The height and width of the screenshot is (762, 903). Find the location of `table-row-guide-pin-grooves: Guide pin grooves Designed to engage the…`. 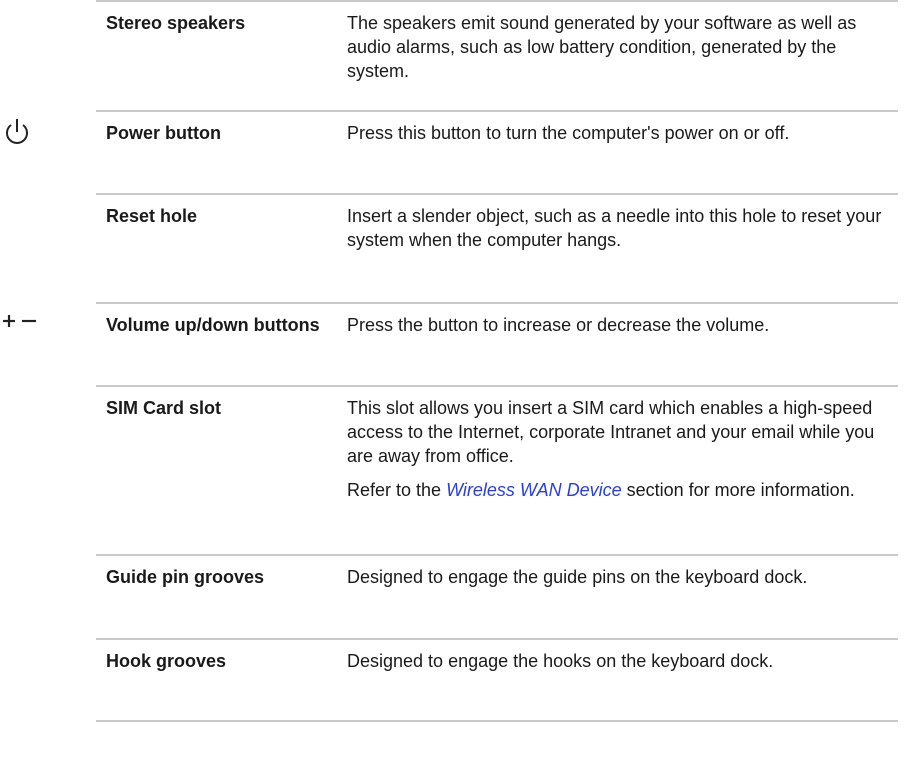

table-row-guide-pin-grooves: Guide pin grooves Designed to engage the… is located at coordinates (497, 596).